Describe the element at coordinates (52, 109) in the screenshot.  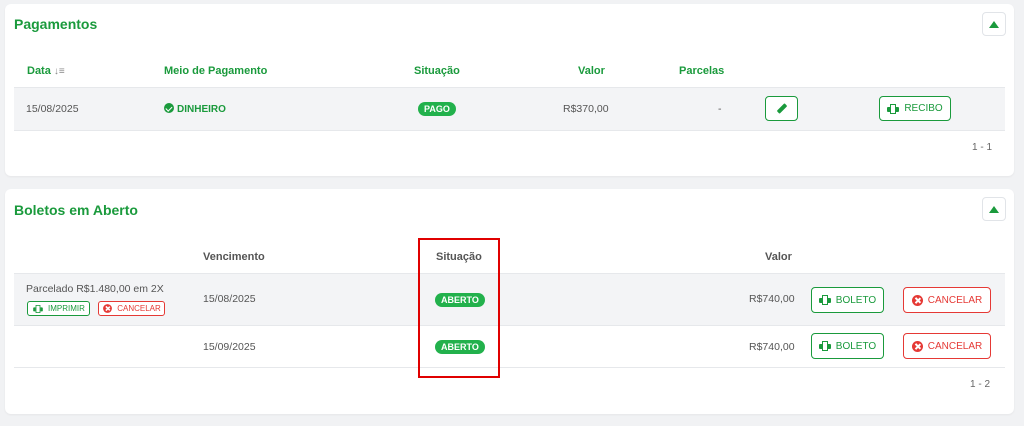
I see `row-data: 15/08/2025` at that location.